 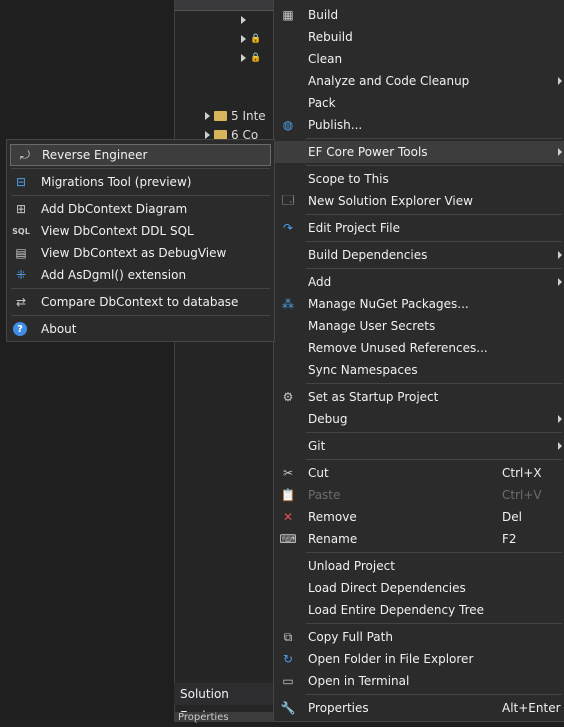 I want to click on menu-item-open-terminal: ▭ Open in Terminal, so click(x=419, y=681).